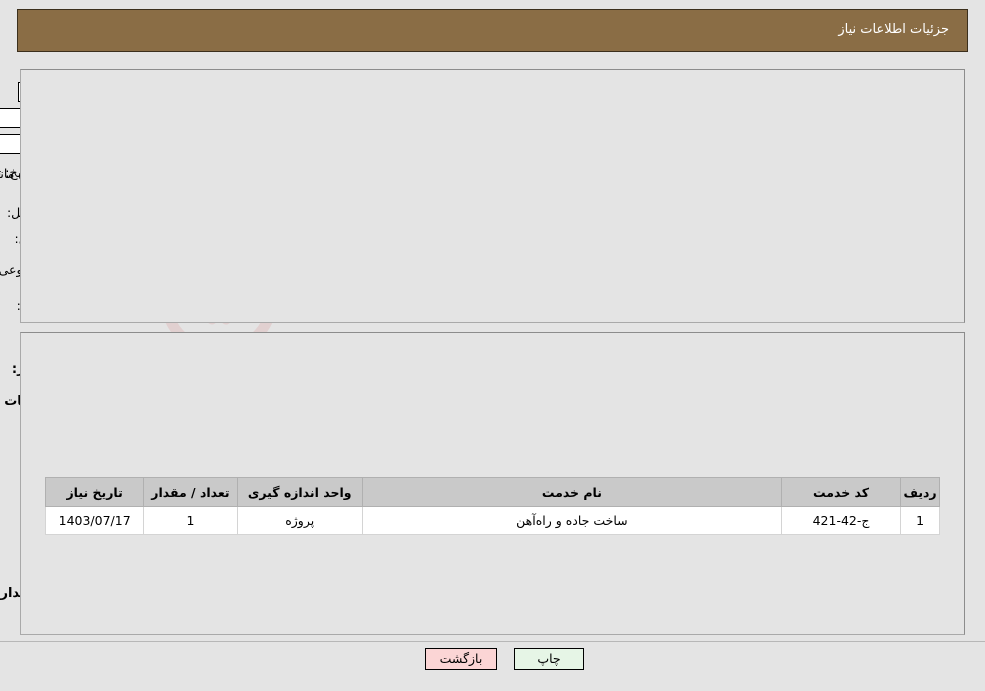 The width and height of the screenshot is (985, 691). I want to click on col-name: نام خدمت, so click(571, 492).